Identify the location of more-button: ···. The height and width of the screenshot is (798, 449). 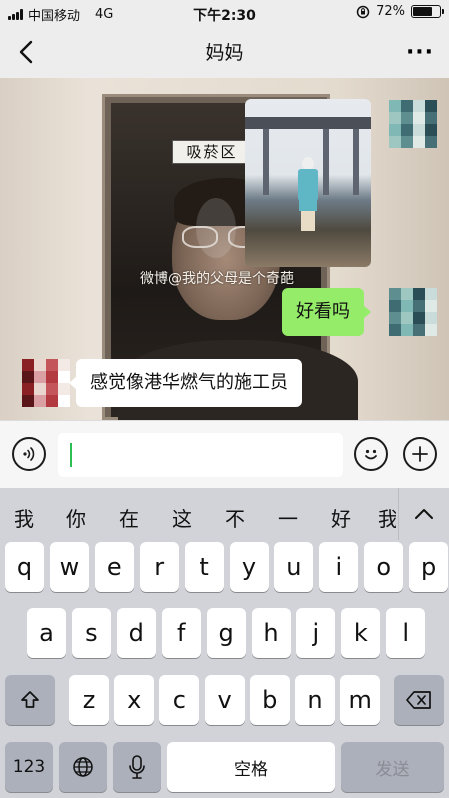
(420, 52).